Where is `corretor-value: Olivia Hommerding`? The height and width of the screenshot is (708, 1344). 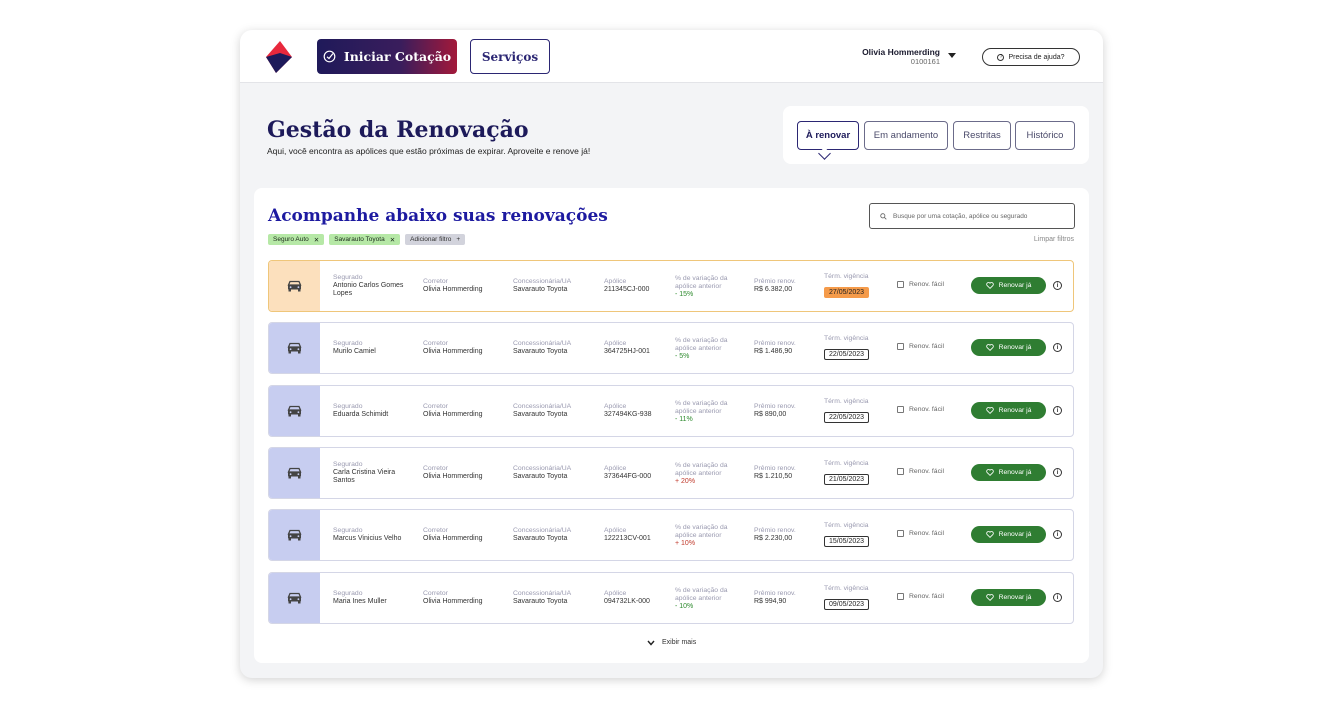
corretor-value: Olivia Hommerding is located at coordinates (453, 601).